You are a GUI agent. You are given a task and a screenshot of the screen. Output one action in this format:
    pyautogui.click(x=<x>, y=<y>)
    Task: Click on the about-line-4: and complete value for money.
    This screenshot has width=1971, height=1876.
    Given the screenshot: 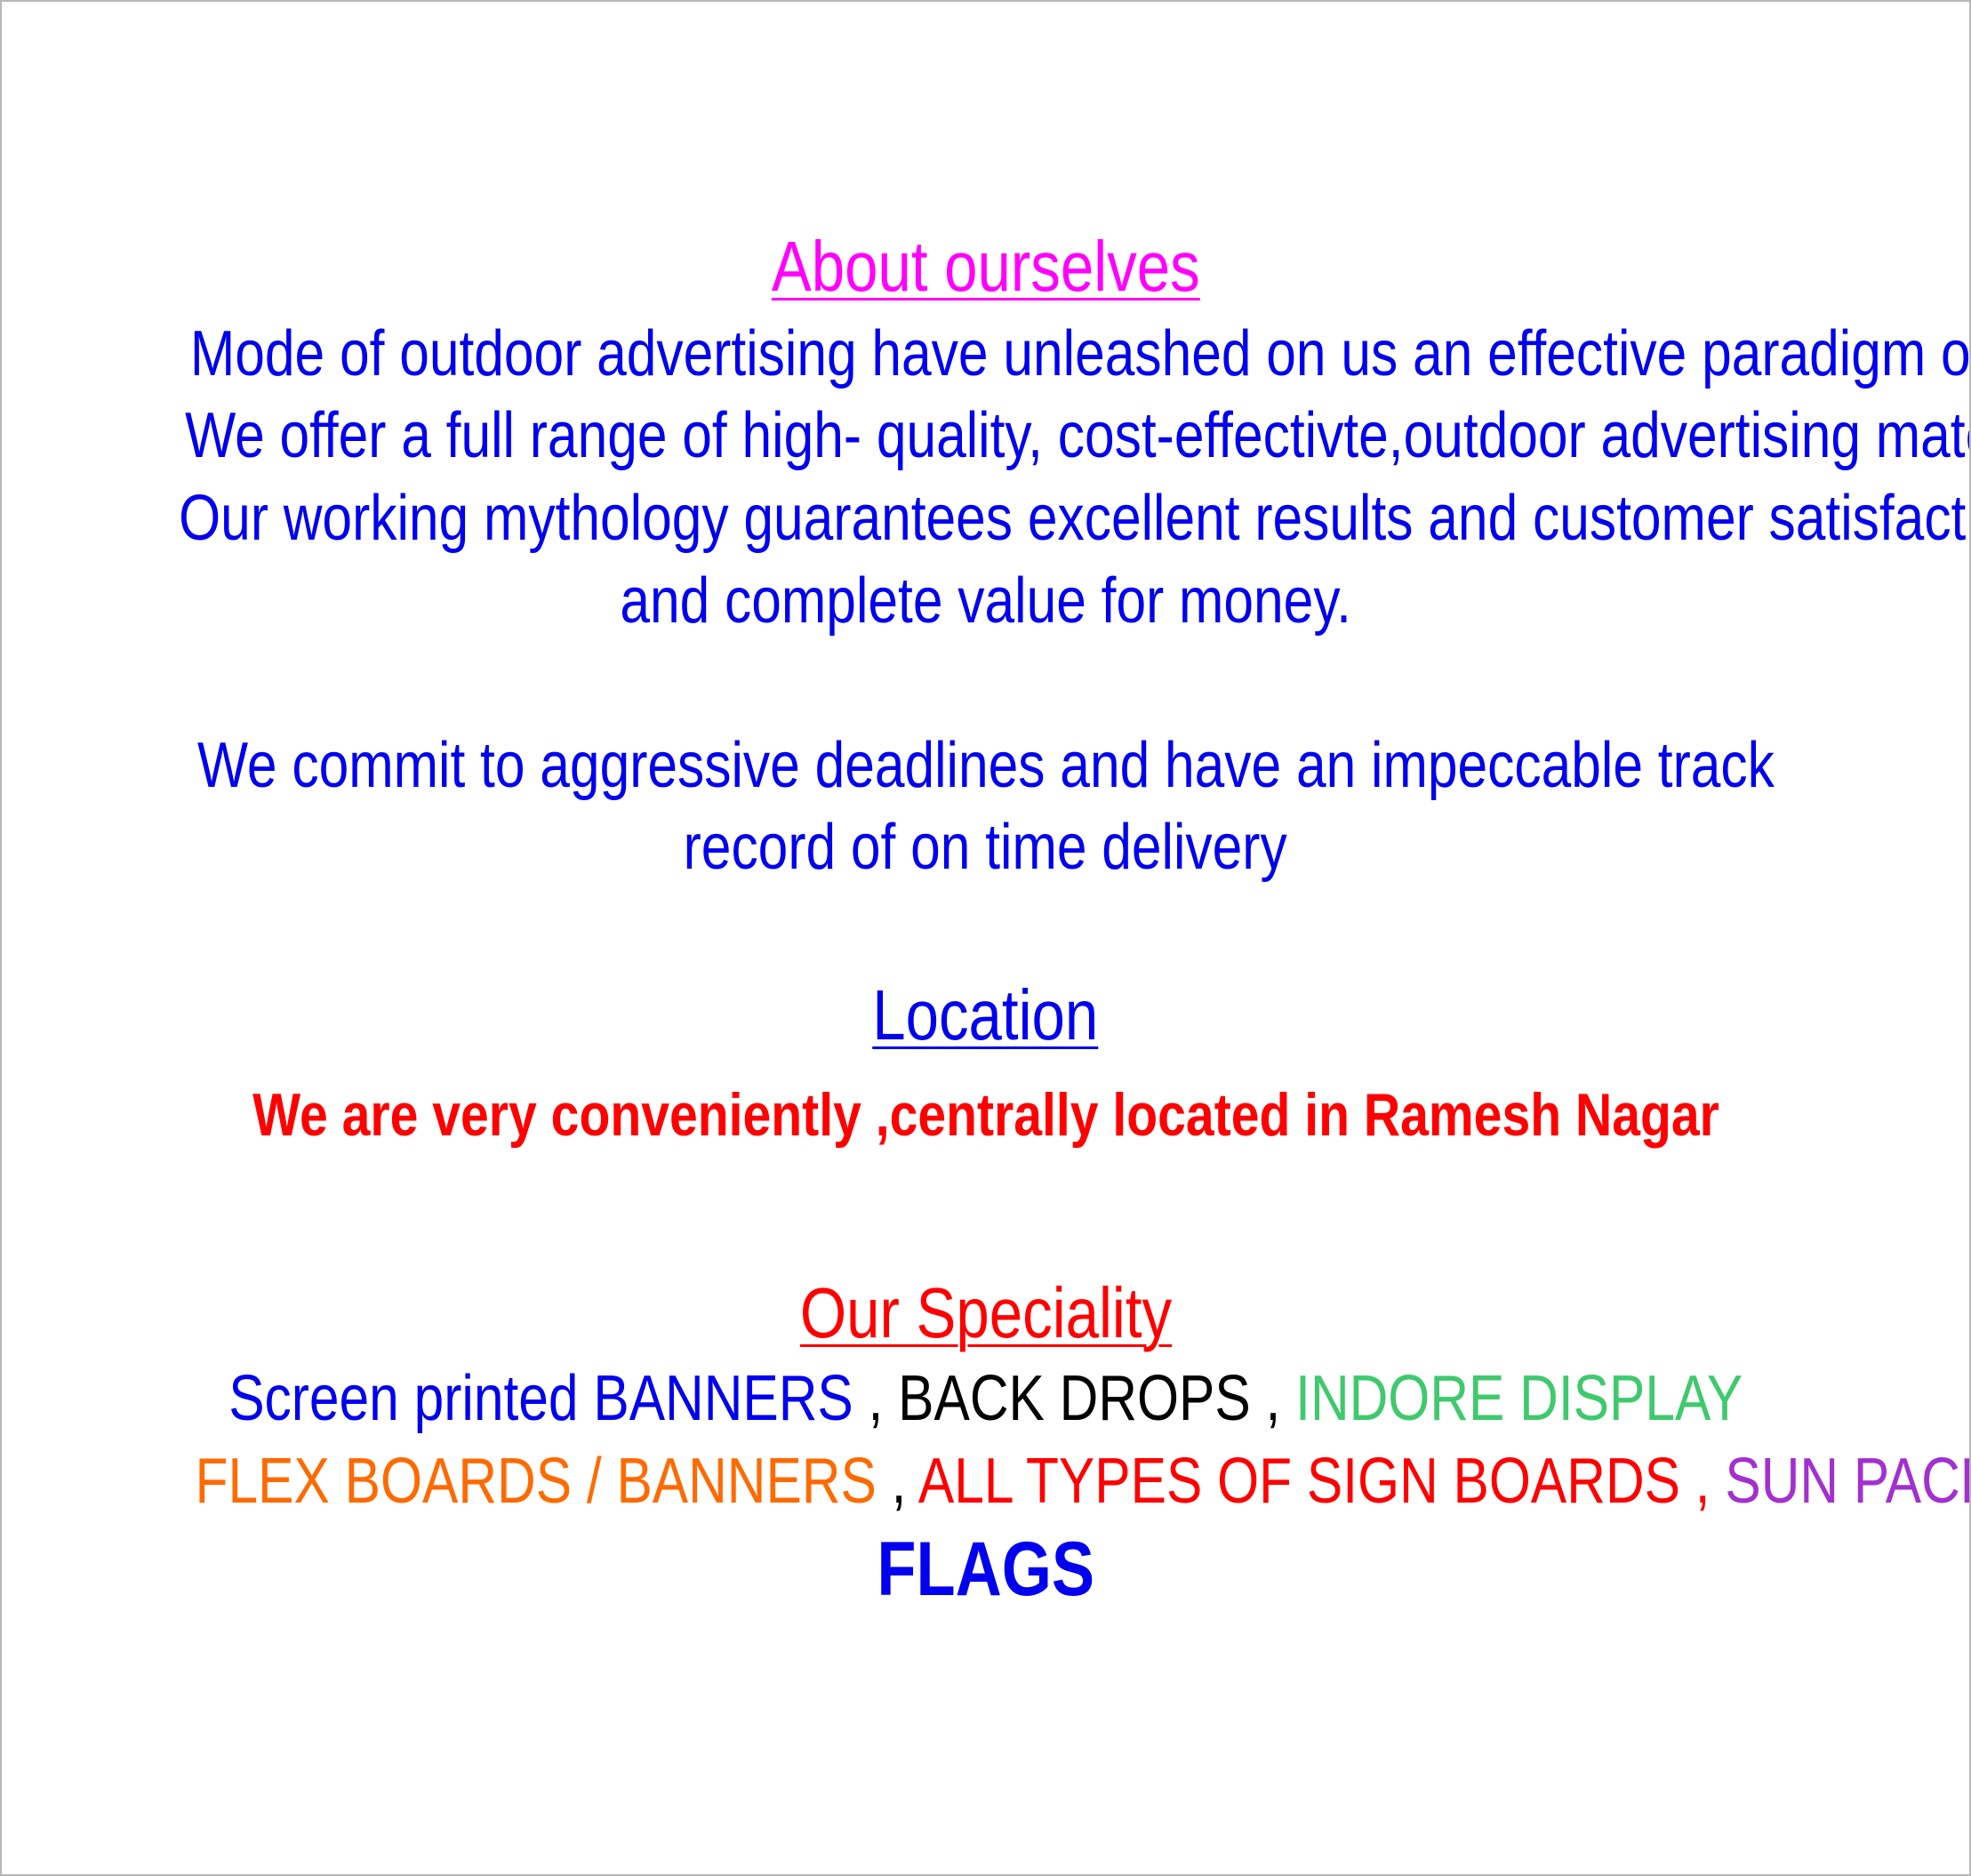 What is the action you would take?
    pyautogui.click(x=985, y=601)
    